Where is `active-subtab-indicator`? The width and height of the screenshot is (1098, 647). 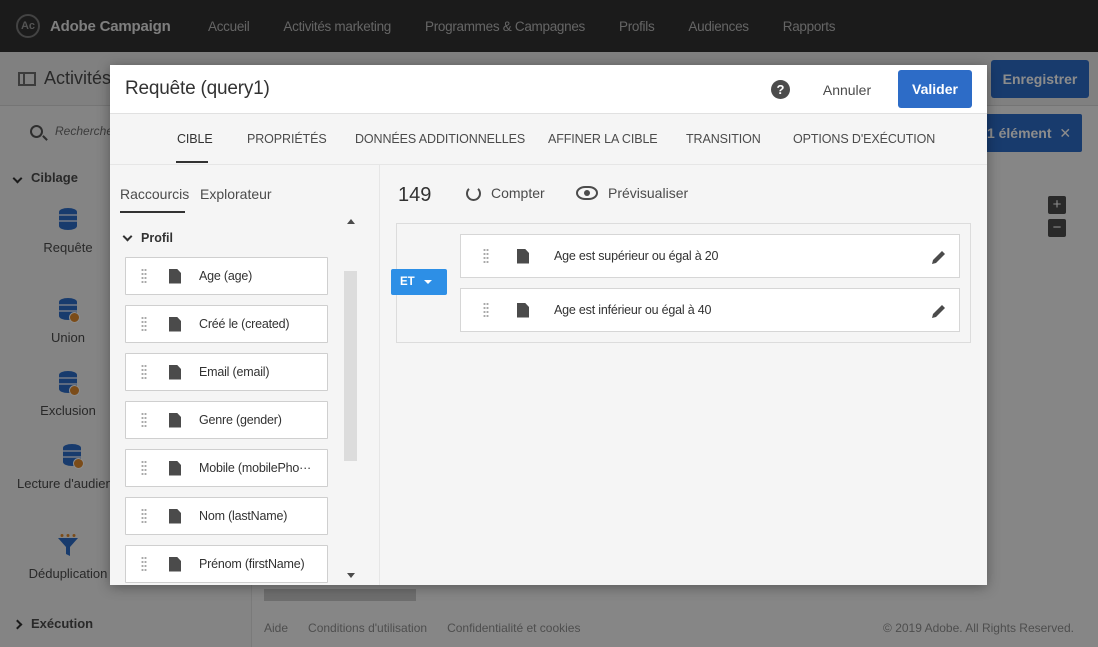 active-subtab-indicator is located at coordinates (152, 212).